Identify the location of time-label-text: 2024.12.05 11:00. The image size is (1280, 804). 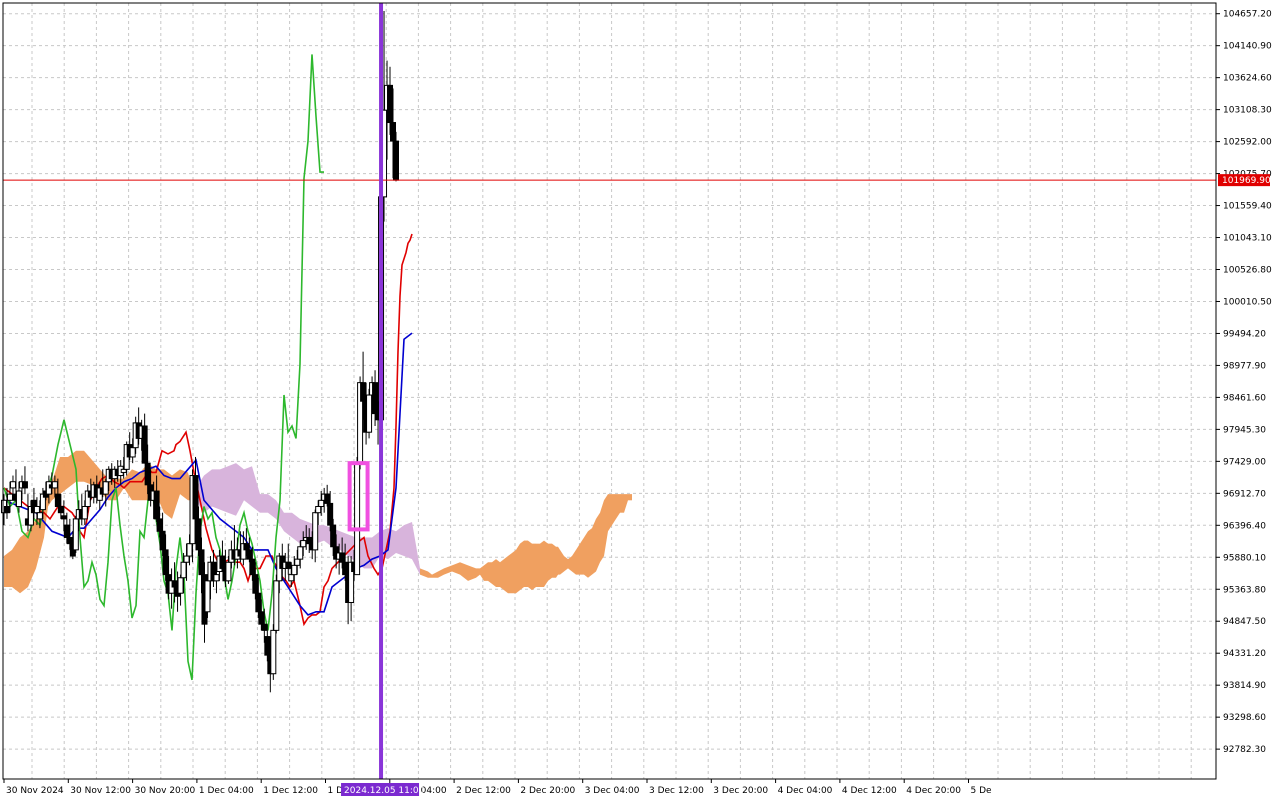
(384, 791).